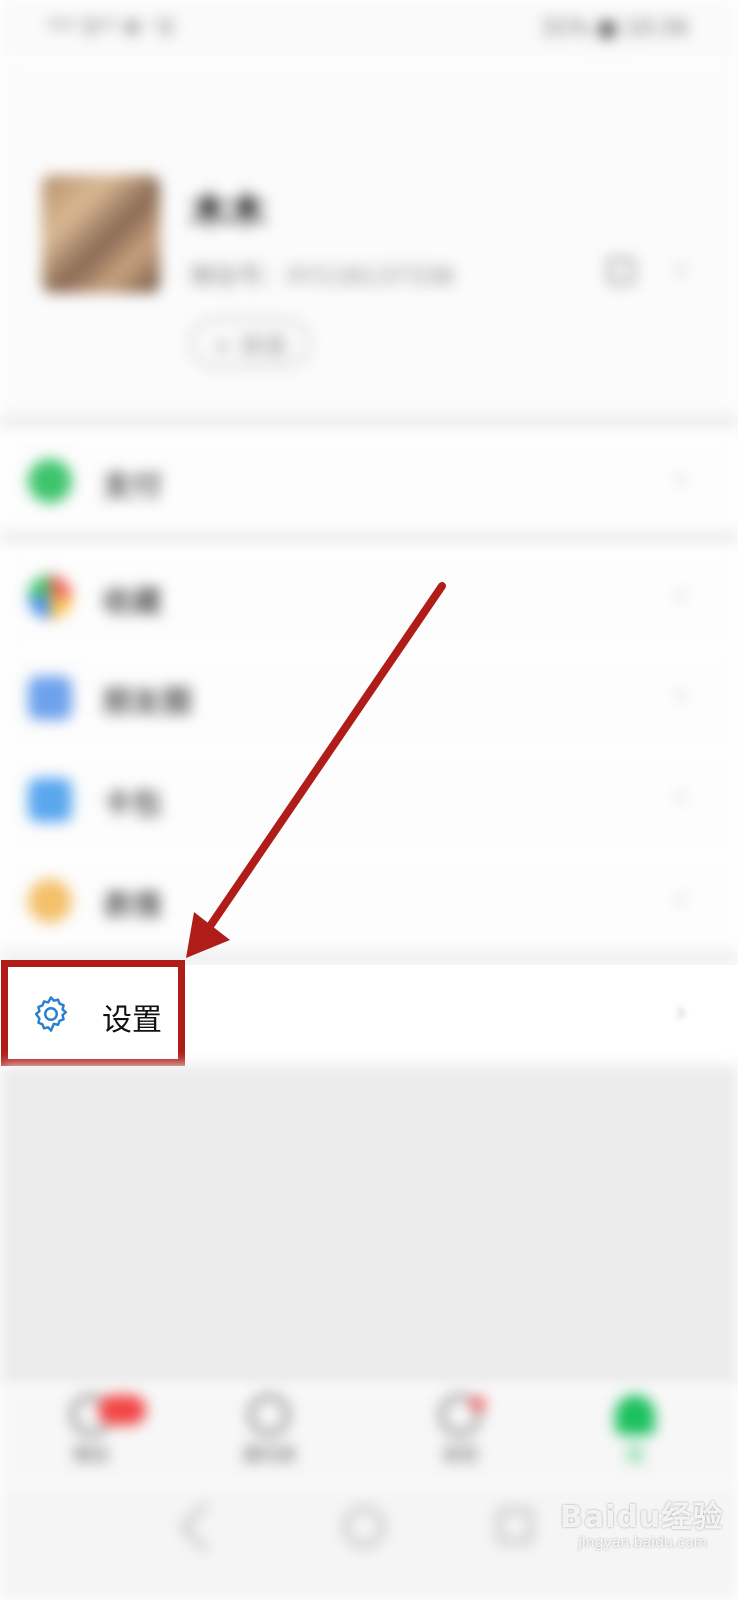 Image resolution: width=738 pixels, height=1600 pixels. I want to click on menu-item-label: 朋友圈, so click(147, 702).